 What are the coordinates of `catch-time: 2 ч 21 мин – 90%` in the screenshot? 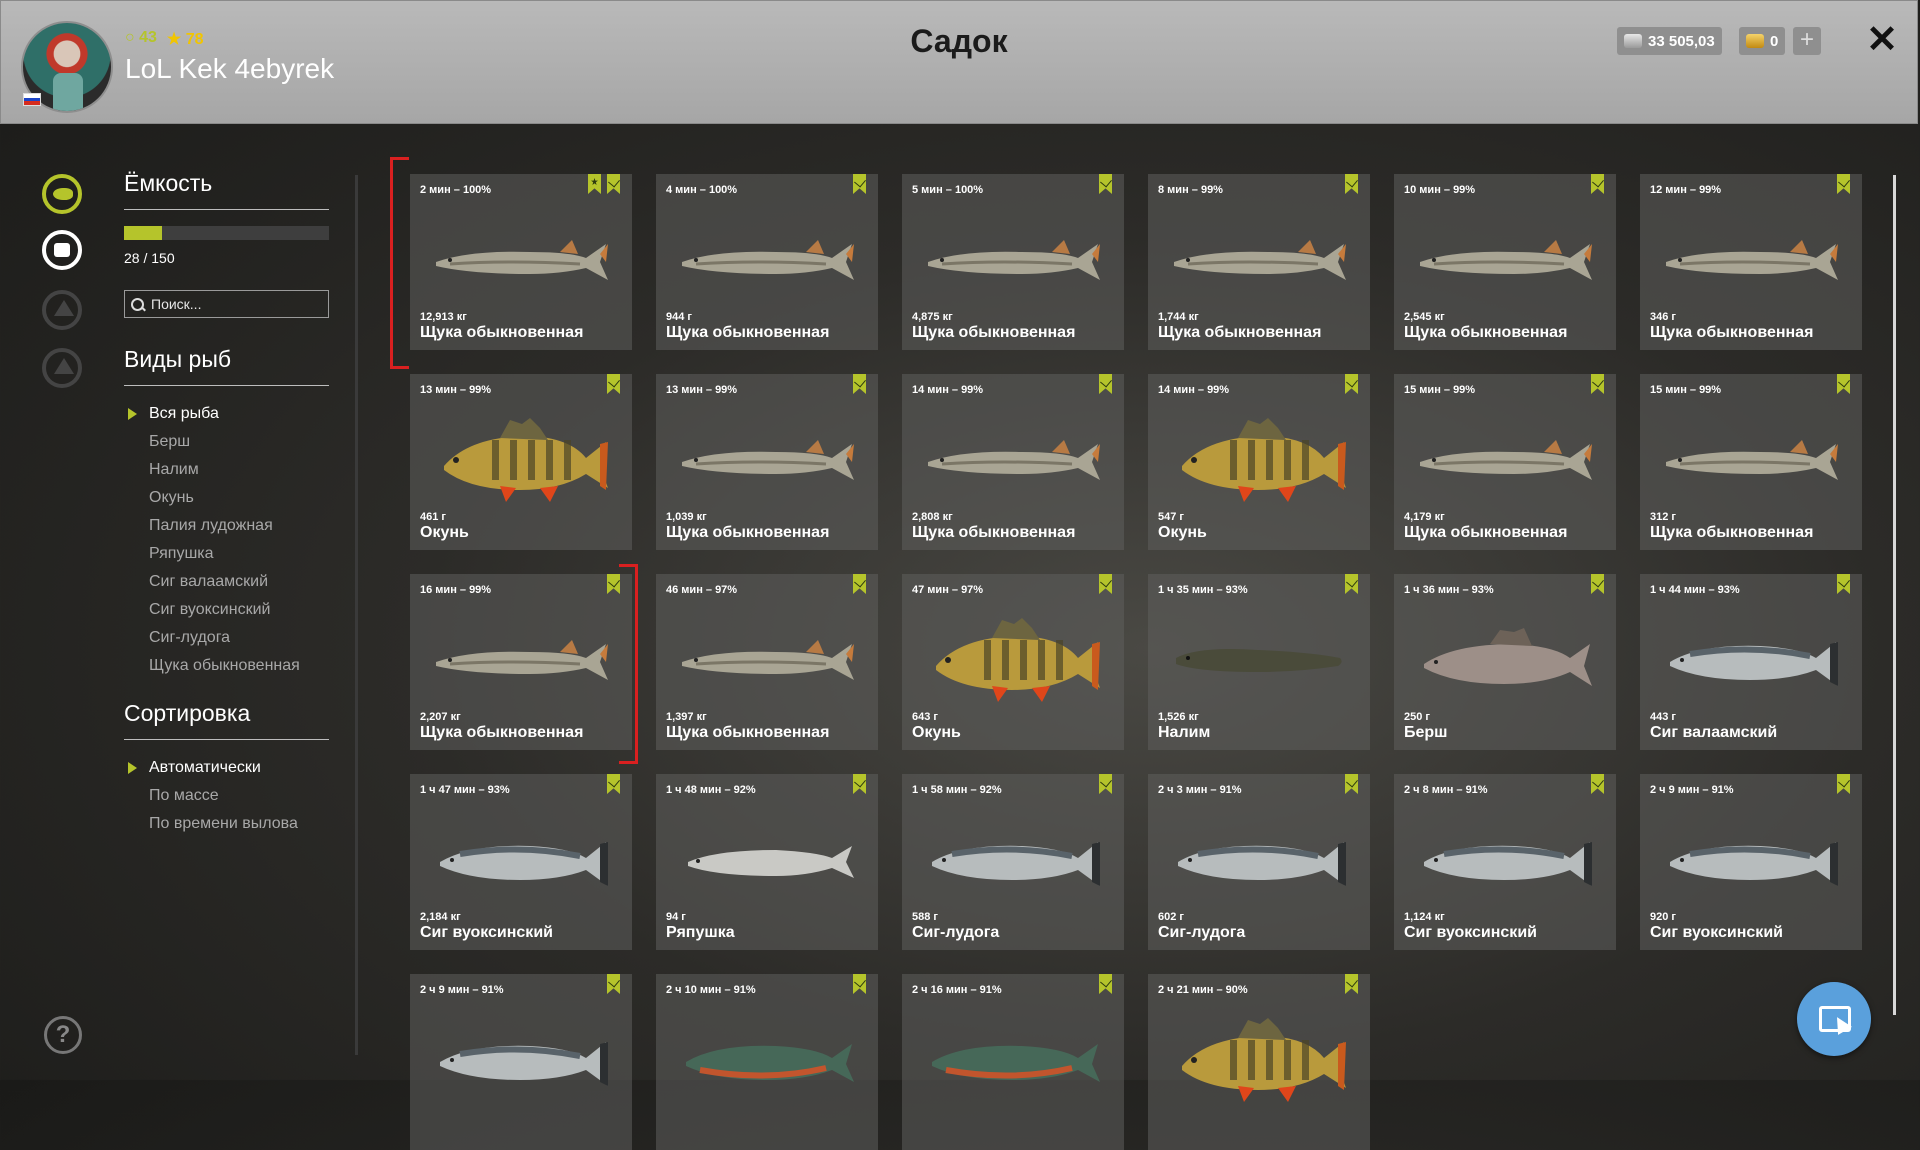 It's located at (1203, 990).